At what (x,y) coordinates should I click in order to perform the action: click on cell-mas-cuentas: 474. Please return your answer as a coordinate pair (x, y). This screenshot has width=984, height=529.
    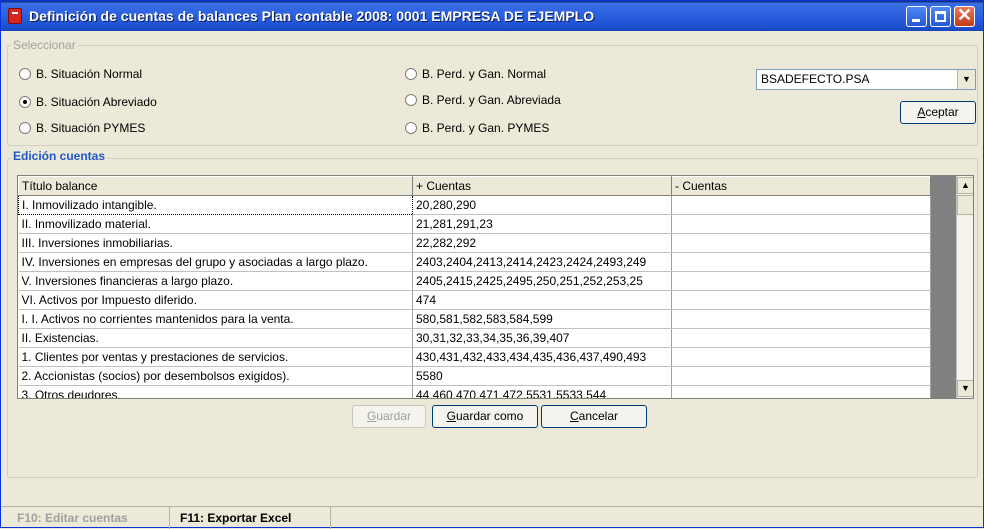
    Looking at the image, I should click on (542, 300).